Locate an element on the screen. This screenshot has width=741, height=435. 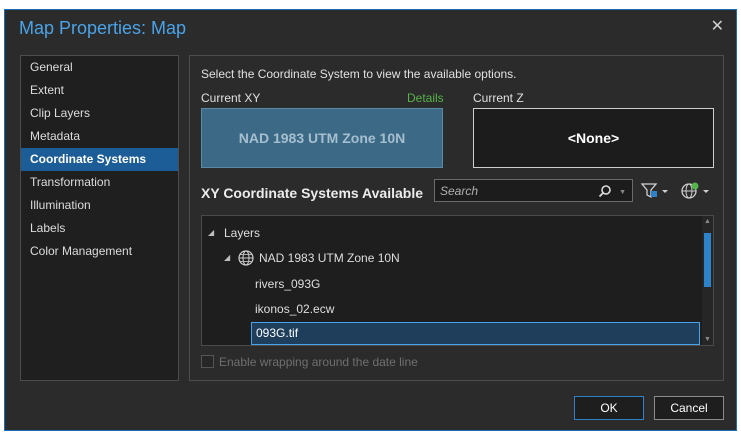
tree-scrollbar: ▲ ▼ is located at coordinates (707, 280).